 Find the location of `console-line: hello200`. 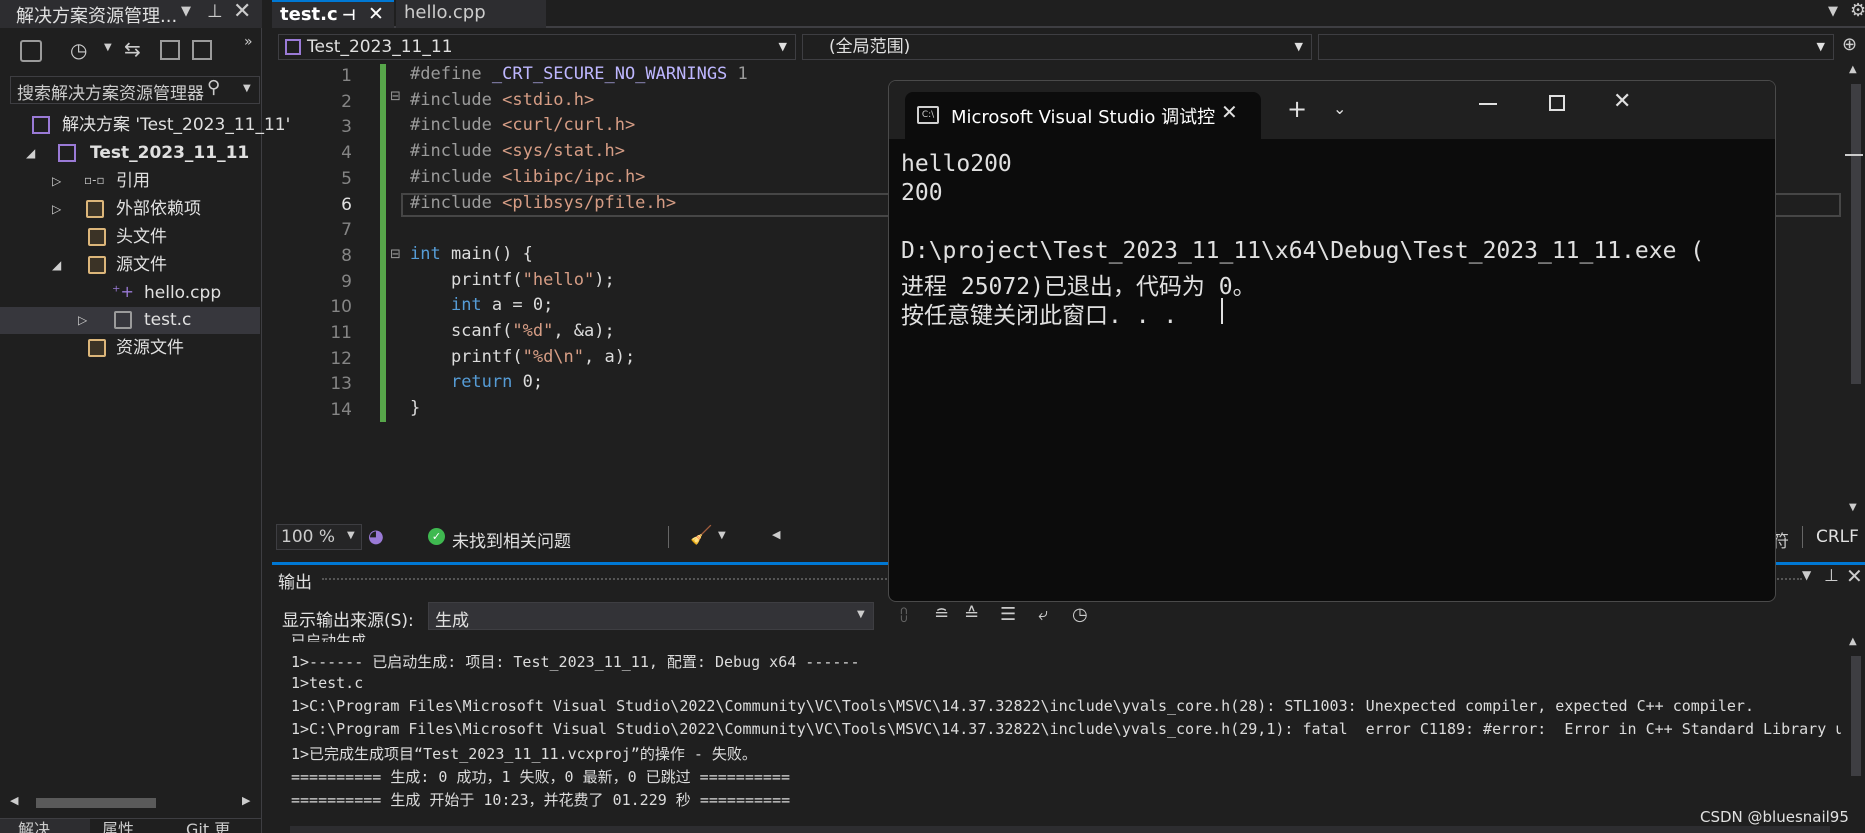

console-line: hello200 is located at coordinates (956, 164).